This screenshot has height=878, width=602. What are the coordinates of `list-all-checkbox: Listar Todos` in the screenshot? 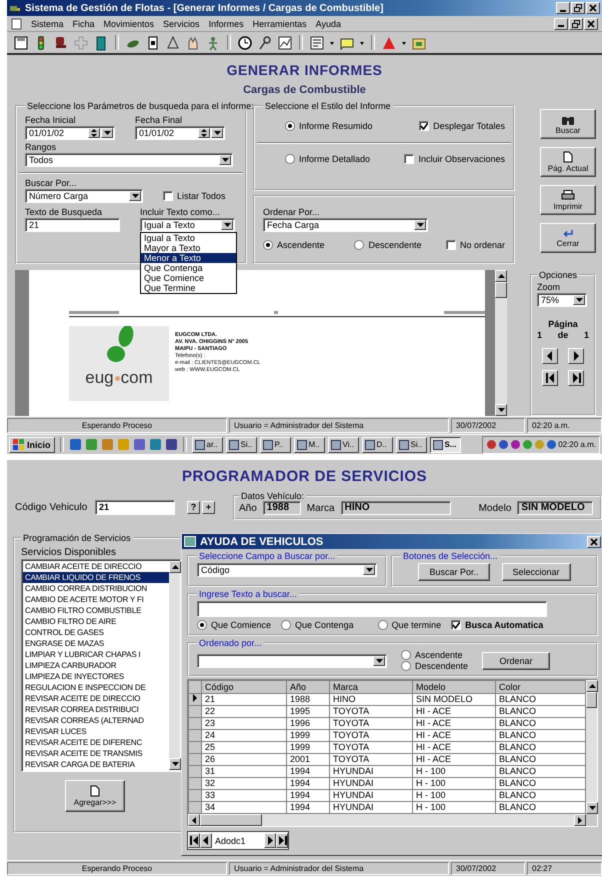 It's located at (194, 196).